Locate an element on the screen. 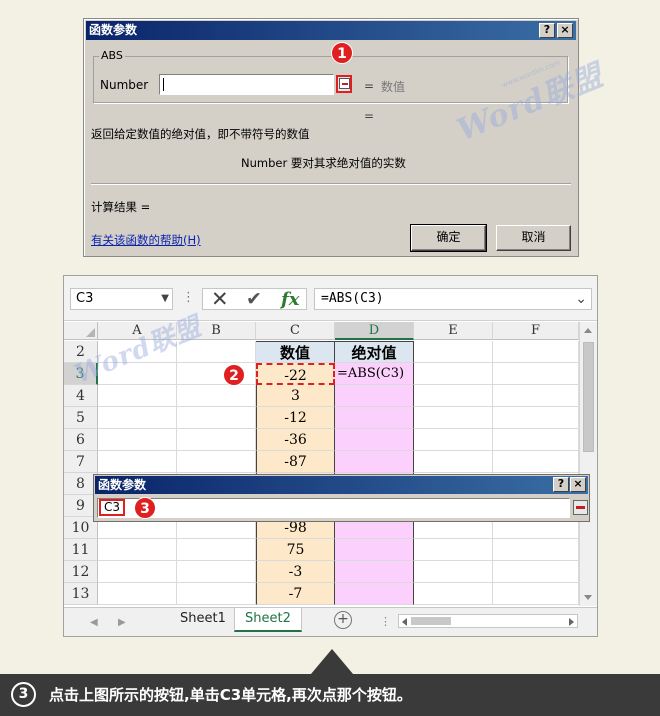 This screenshot has height=716, width=660. horizontal-scrollbar is located at coordinates (488, 621).